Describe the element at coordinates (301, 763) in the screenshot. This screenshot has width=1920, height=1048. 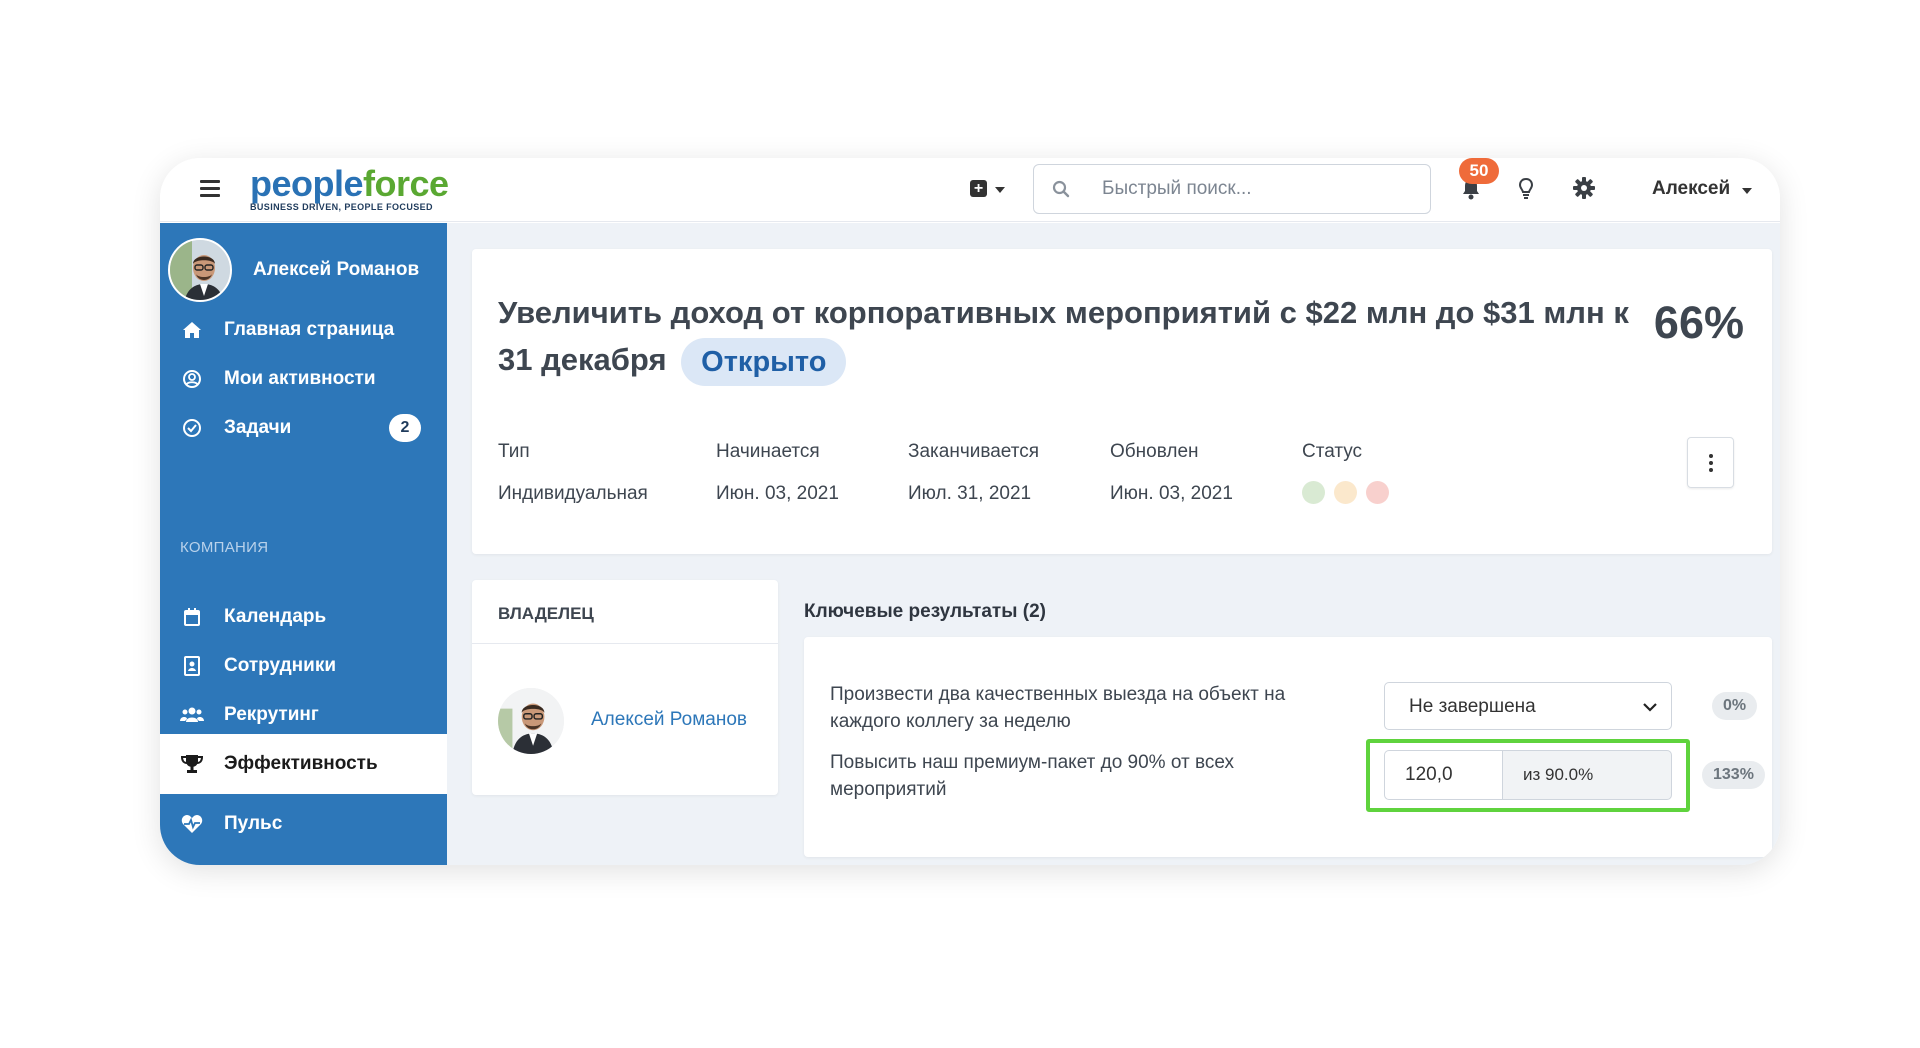
I see `sidebar-item-label: Эффективность` at that location.